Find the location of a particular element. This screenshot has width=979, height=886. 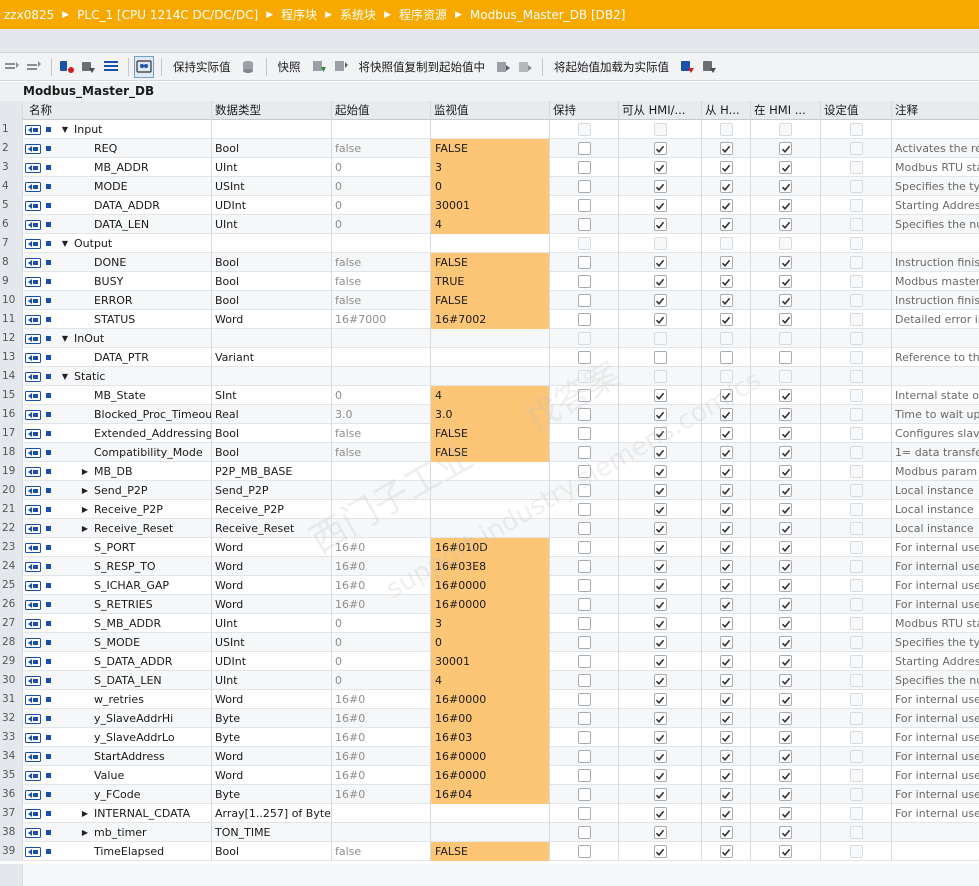

monitor-value-cell: 16#03E8 is located at coordinates (490, 566).